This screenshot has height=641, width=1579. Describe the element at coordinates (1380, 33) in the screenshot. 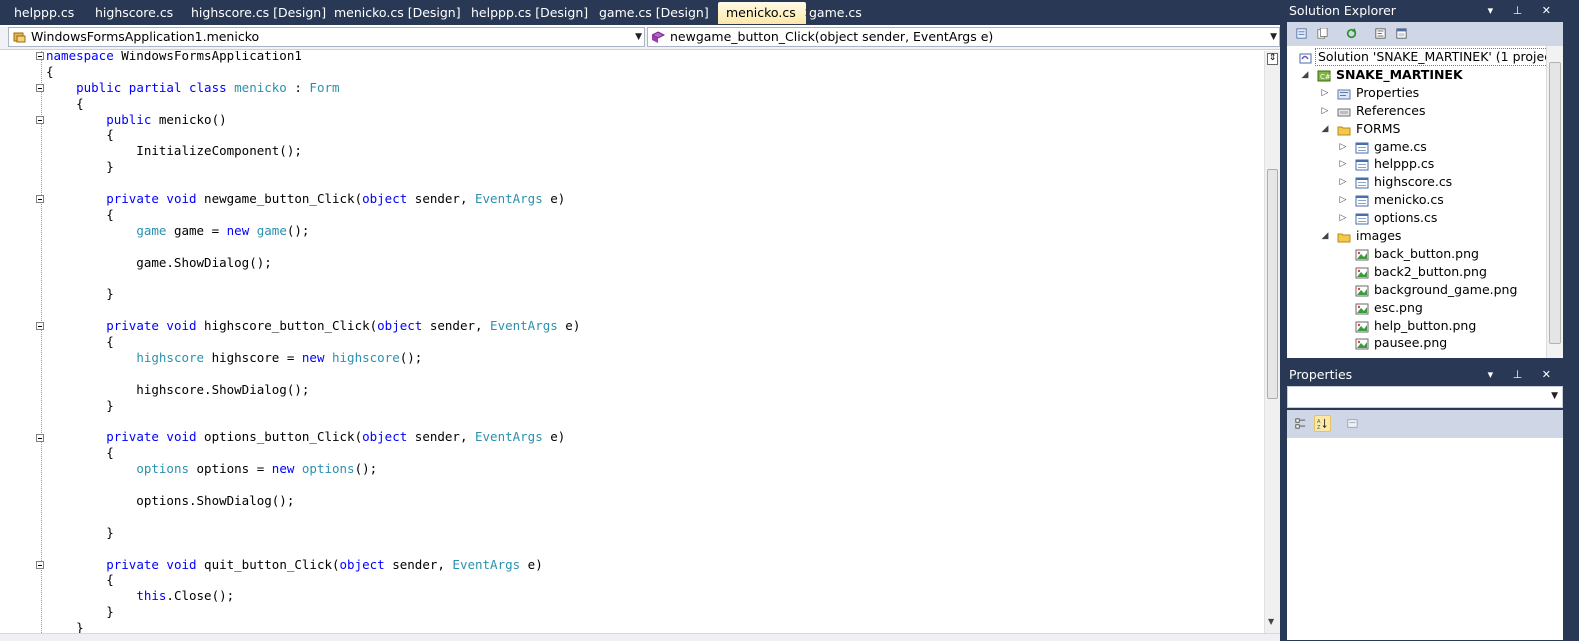

I see `view-code-button` at that location.